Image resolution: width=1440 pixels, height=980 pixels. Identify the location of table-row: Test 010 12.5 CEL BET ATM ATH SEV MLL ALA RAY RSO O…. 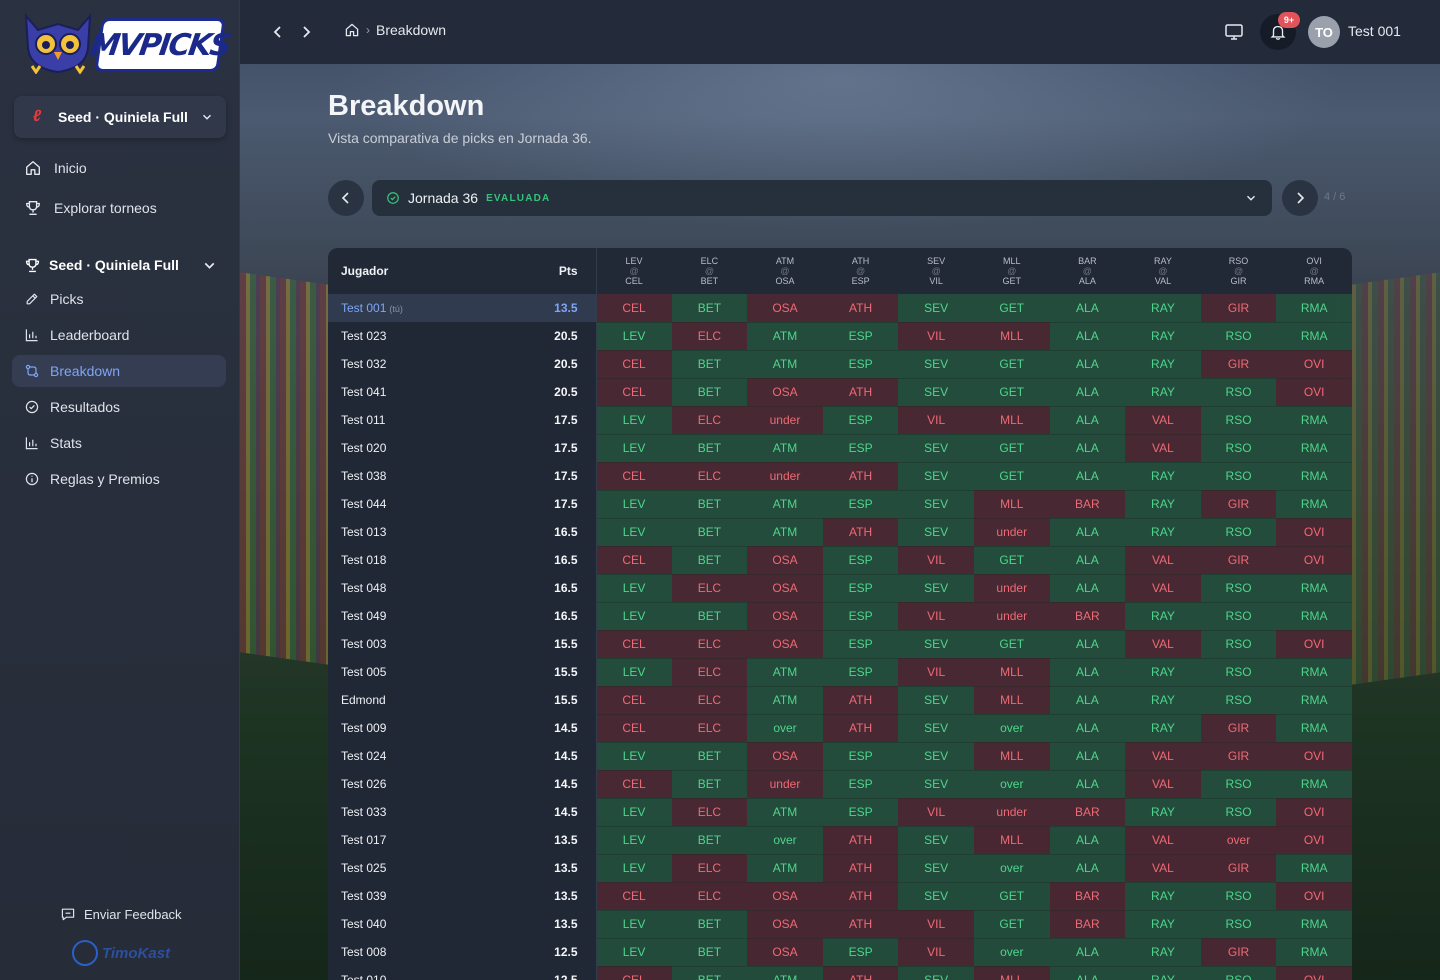
(840, 973).